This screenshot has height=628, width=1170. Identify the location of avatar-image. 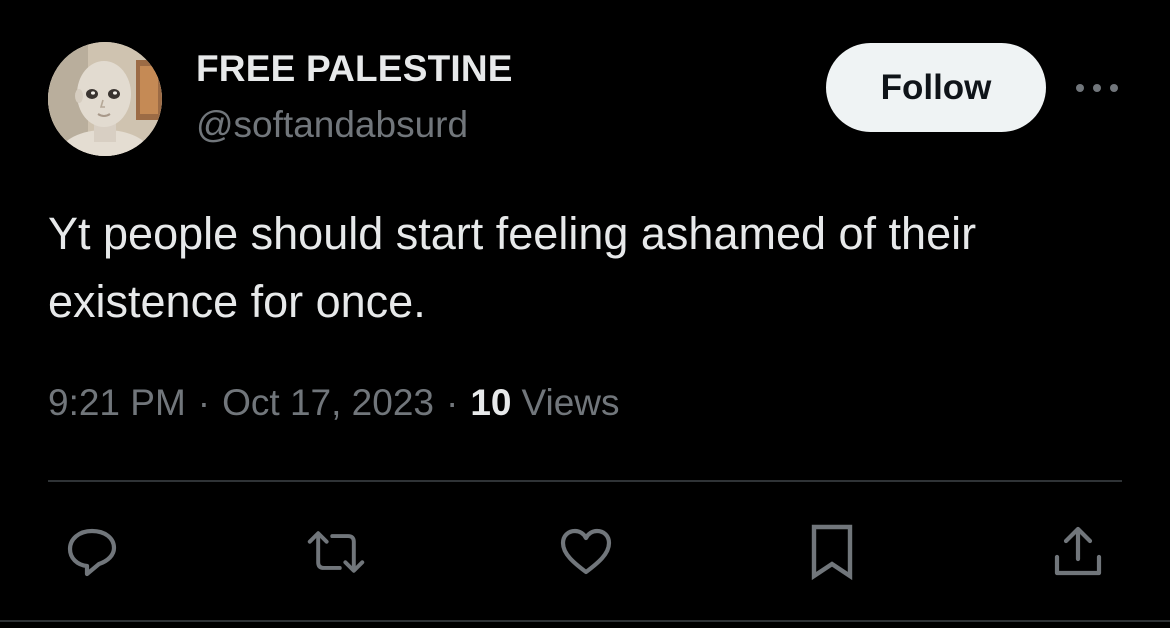
(105, 99).